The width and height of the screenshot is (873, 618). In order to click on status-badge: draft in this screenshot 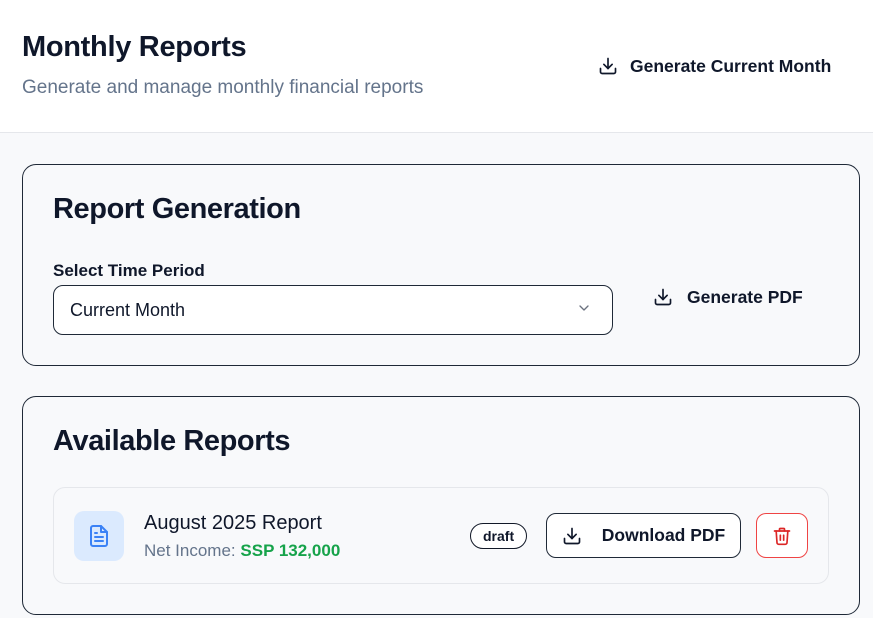, I will do `click(499, 536)`.